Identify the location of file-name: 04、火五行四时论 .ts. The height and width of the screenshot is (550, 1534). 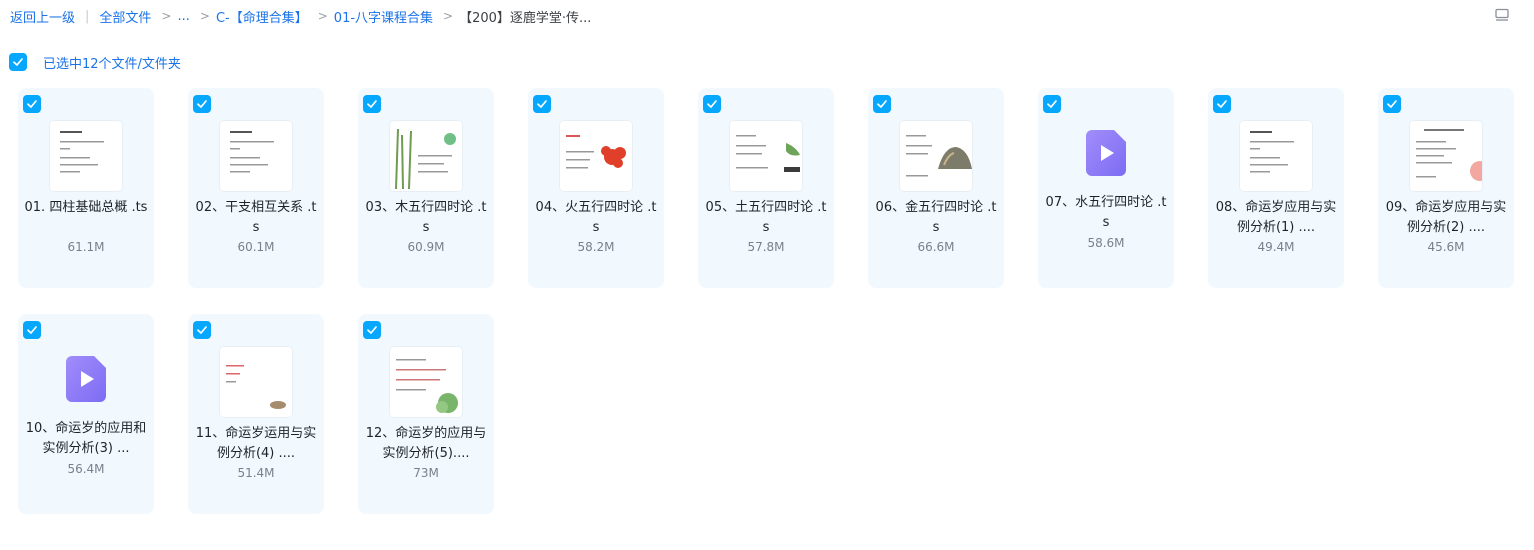
(596, 218).